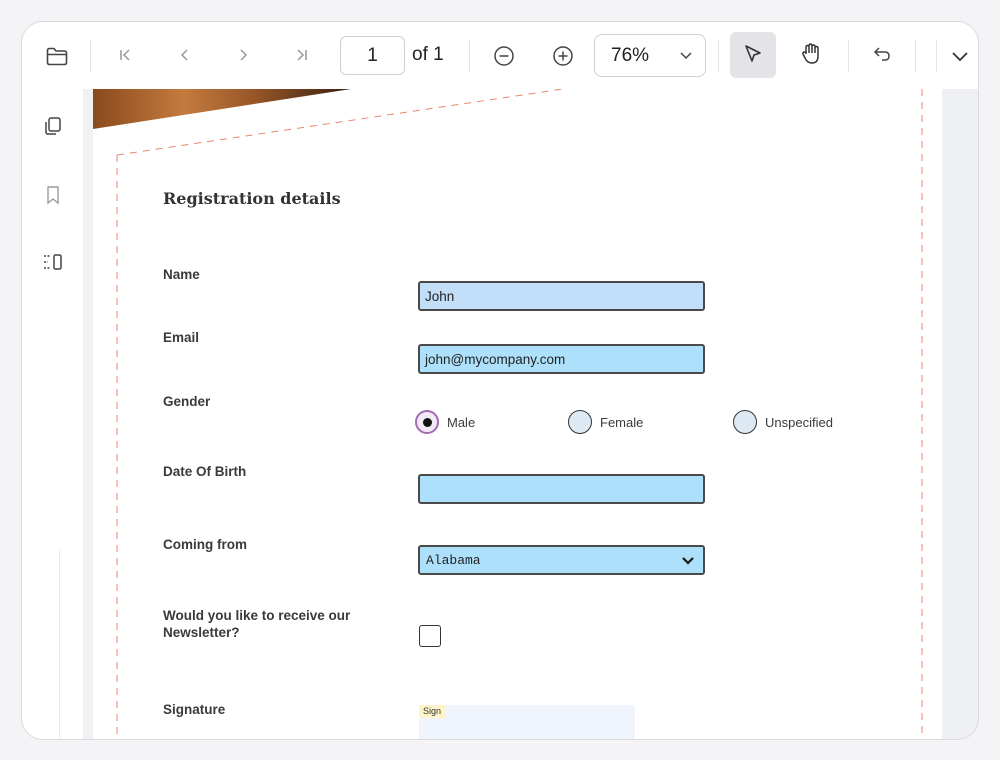 The height and width of the screenshot is (760, 1000). Describe the element at coordinates (563, 56) in the screenshot. I see `zoom-in-icon` at that location.